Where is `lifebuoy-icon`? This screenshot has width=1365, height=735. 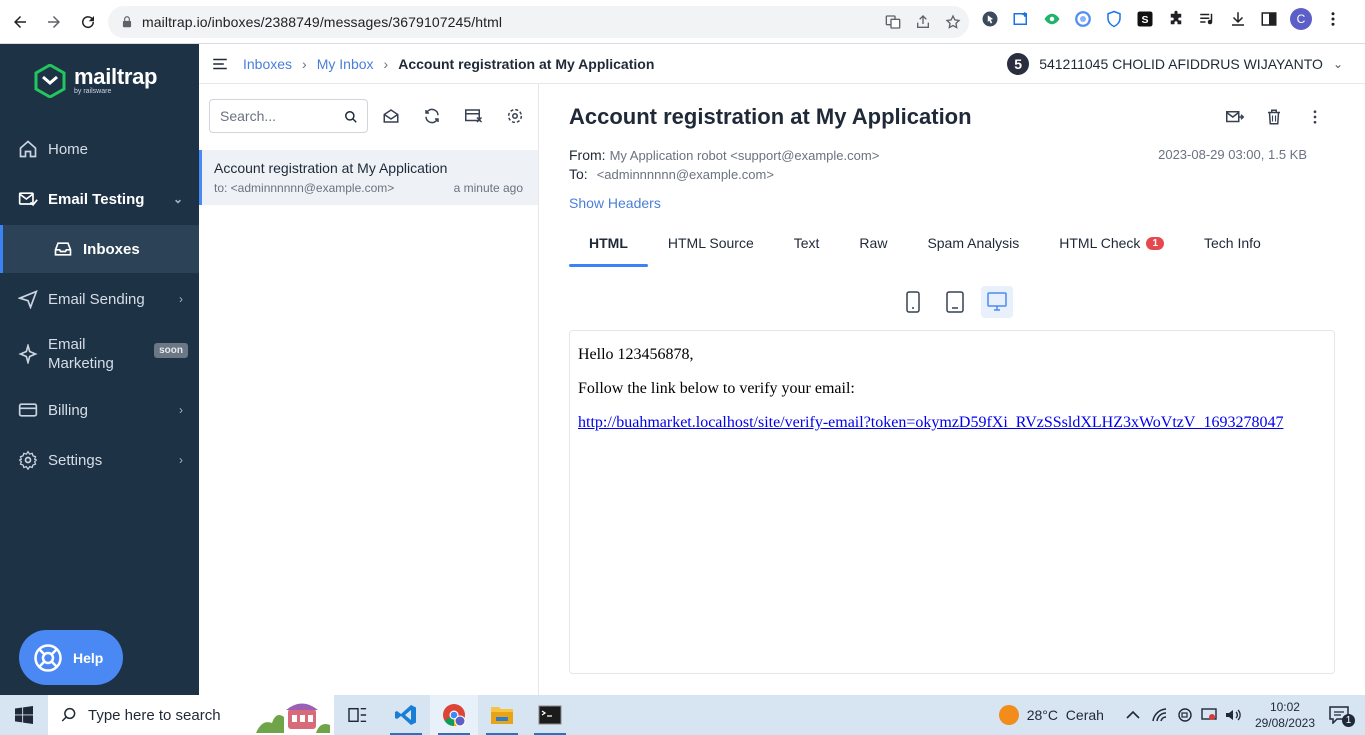
lifebuoy-icon is located at coordinates (48, 657).